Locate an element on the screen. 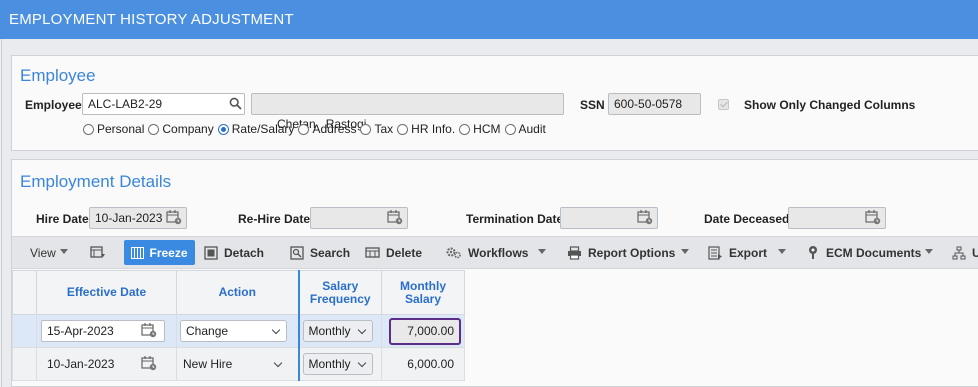 The width and height of the screenshot is (978, 387). radio-company: Company is located at coordinates (181, 129).